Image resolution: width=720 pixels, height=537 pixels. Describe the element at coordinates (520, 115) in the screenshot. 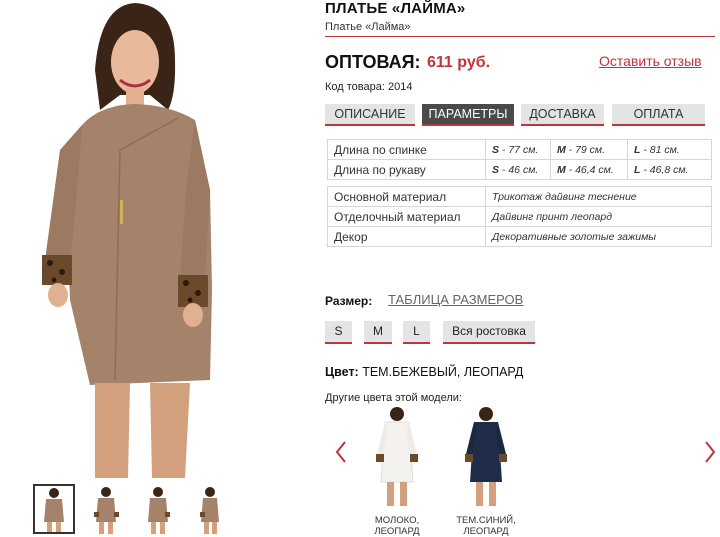

I see `product-tabs: ОПИСАНИЕ ПАРАМЕТРЫ ДОСТАВКА ОПЛАТА` at that location.